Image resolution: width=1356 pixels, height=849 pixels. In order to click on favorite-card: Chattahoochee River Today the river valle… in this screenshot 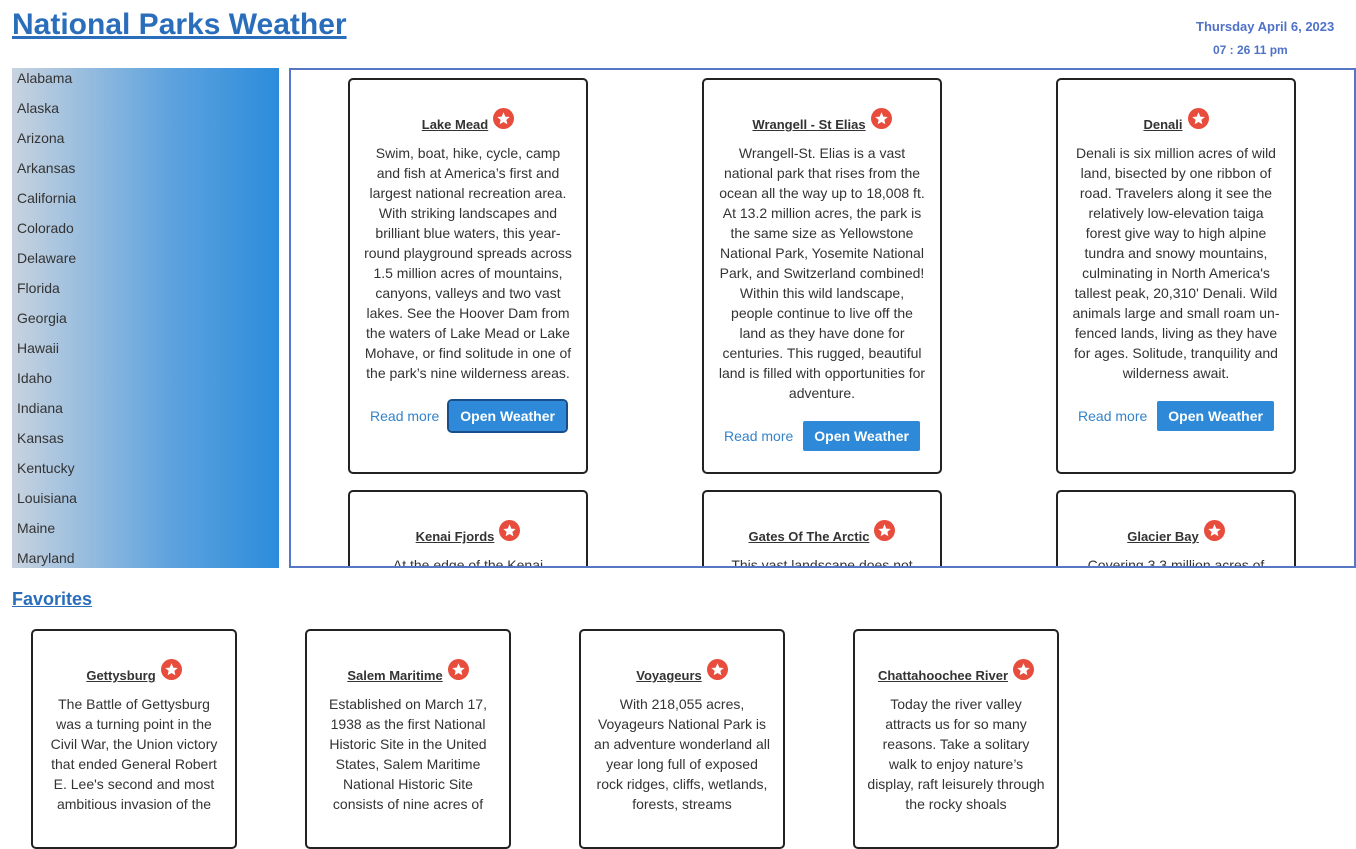, I will do `click(956, 739)`.